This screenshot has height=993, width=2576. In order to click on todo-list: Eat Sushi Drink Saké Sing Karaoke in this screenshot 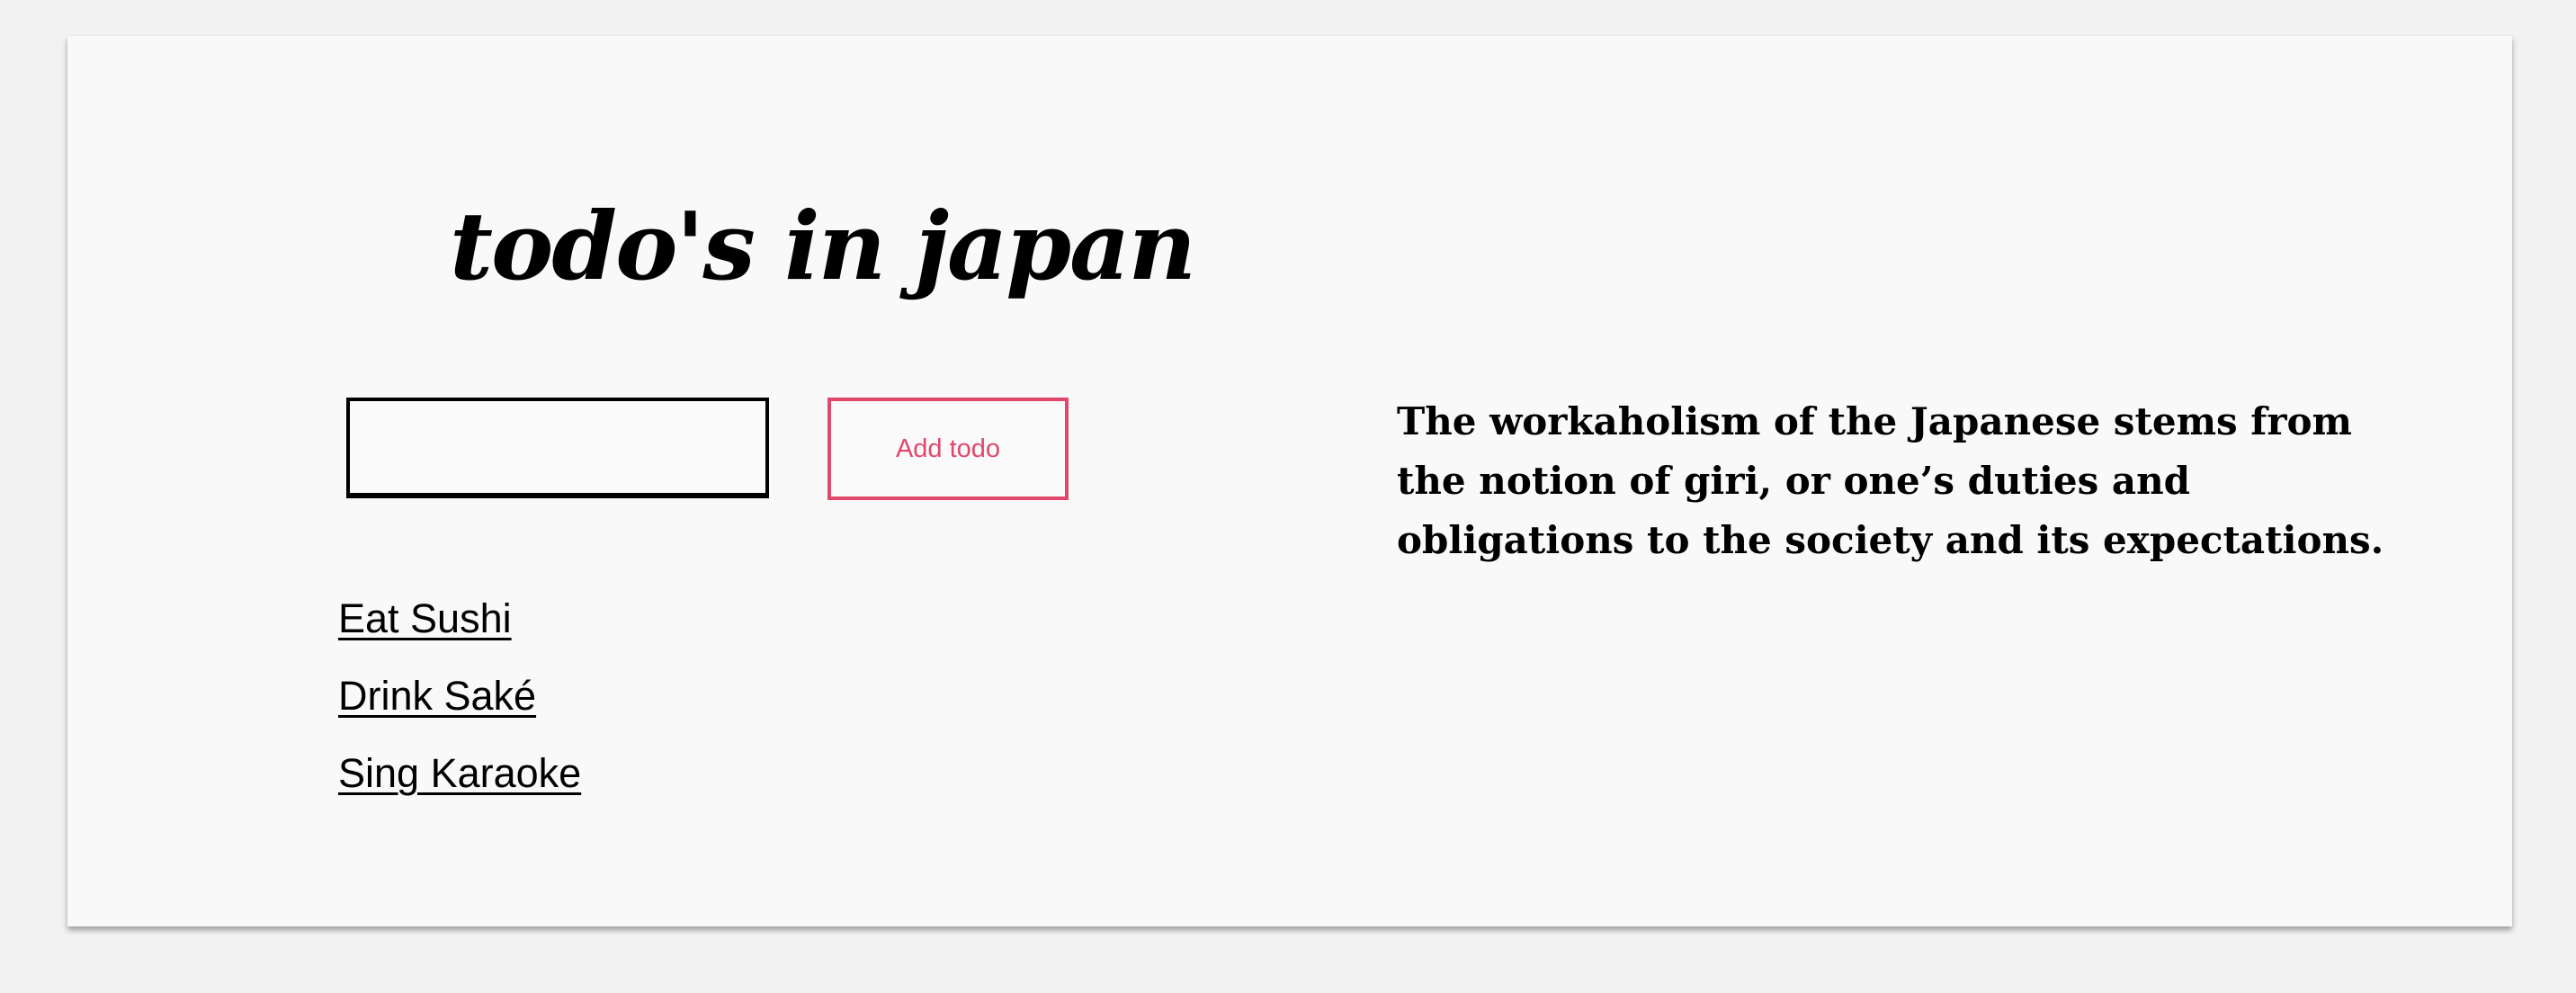, I will do `click(459, 696)`.